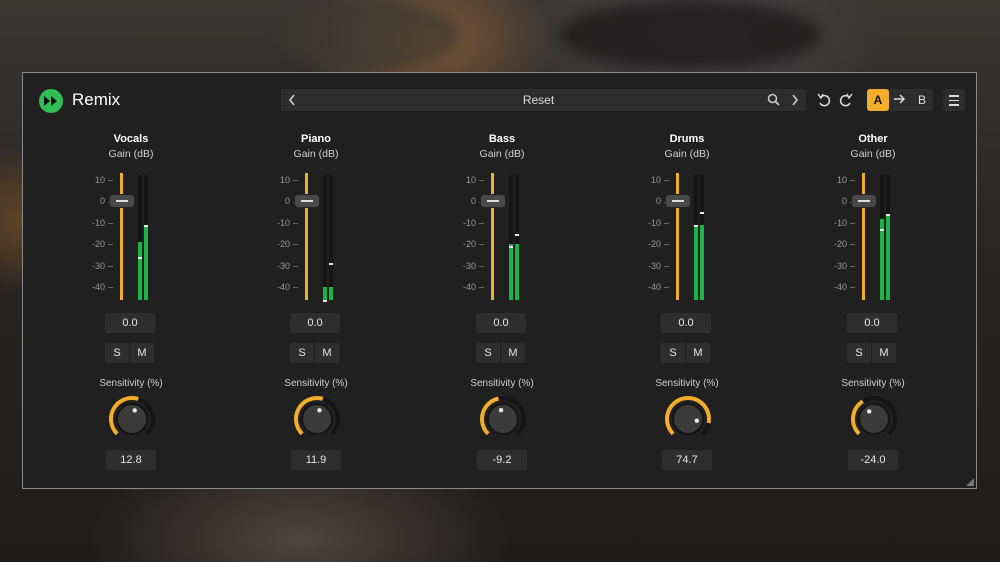 This screenshot has height=562, width=1000. I want to click on copy-a-to-b-button, so click(900, 100).